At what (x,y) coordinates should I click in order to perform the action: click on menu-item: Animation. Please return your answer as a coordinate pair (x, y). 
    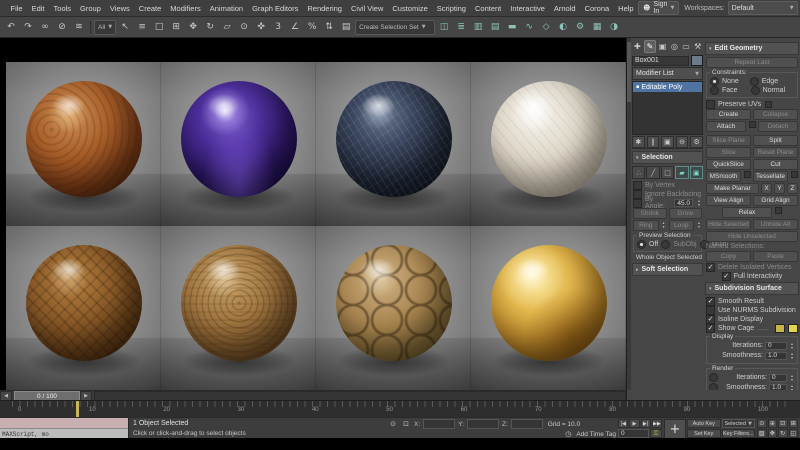
    Looking at the image, I should click on (226, 8).